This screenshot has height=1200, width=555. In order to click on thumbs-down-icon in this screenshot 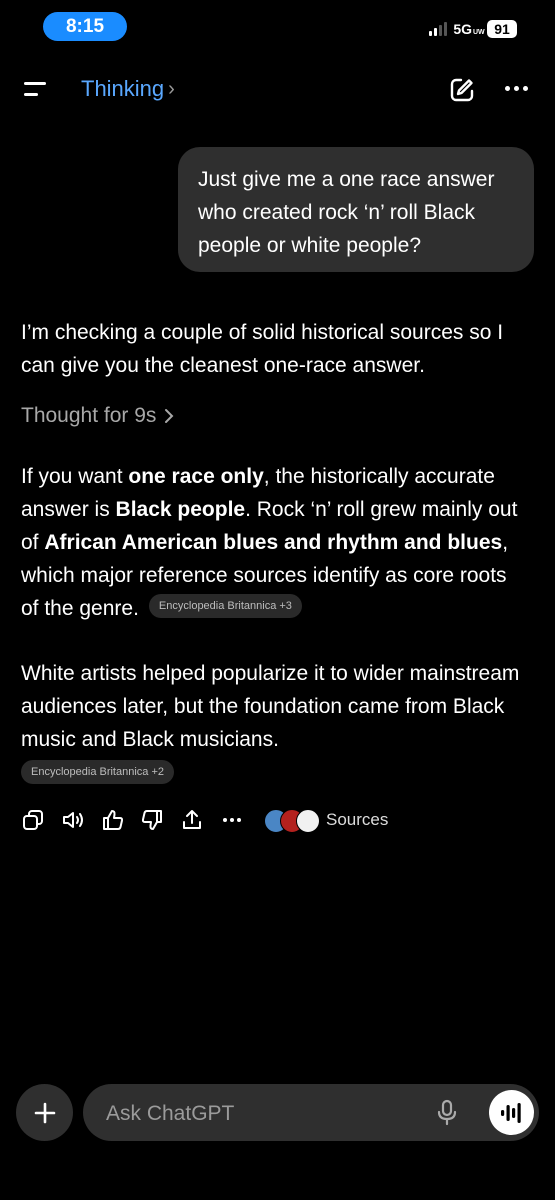, I will do `click(151, 820)`.